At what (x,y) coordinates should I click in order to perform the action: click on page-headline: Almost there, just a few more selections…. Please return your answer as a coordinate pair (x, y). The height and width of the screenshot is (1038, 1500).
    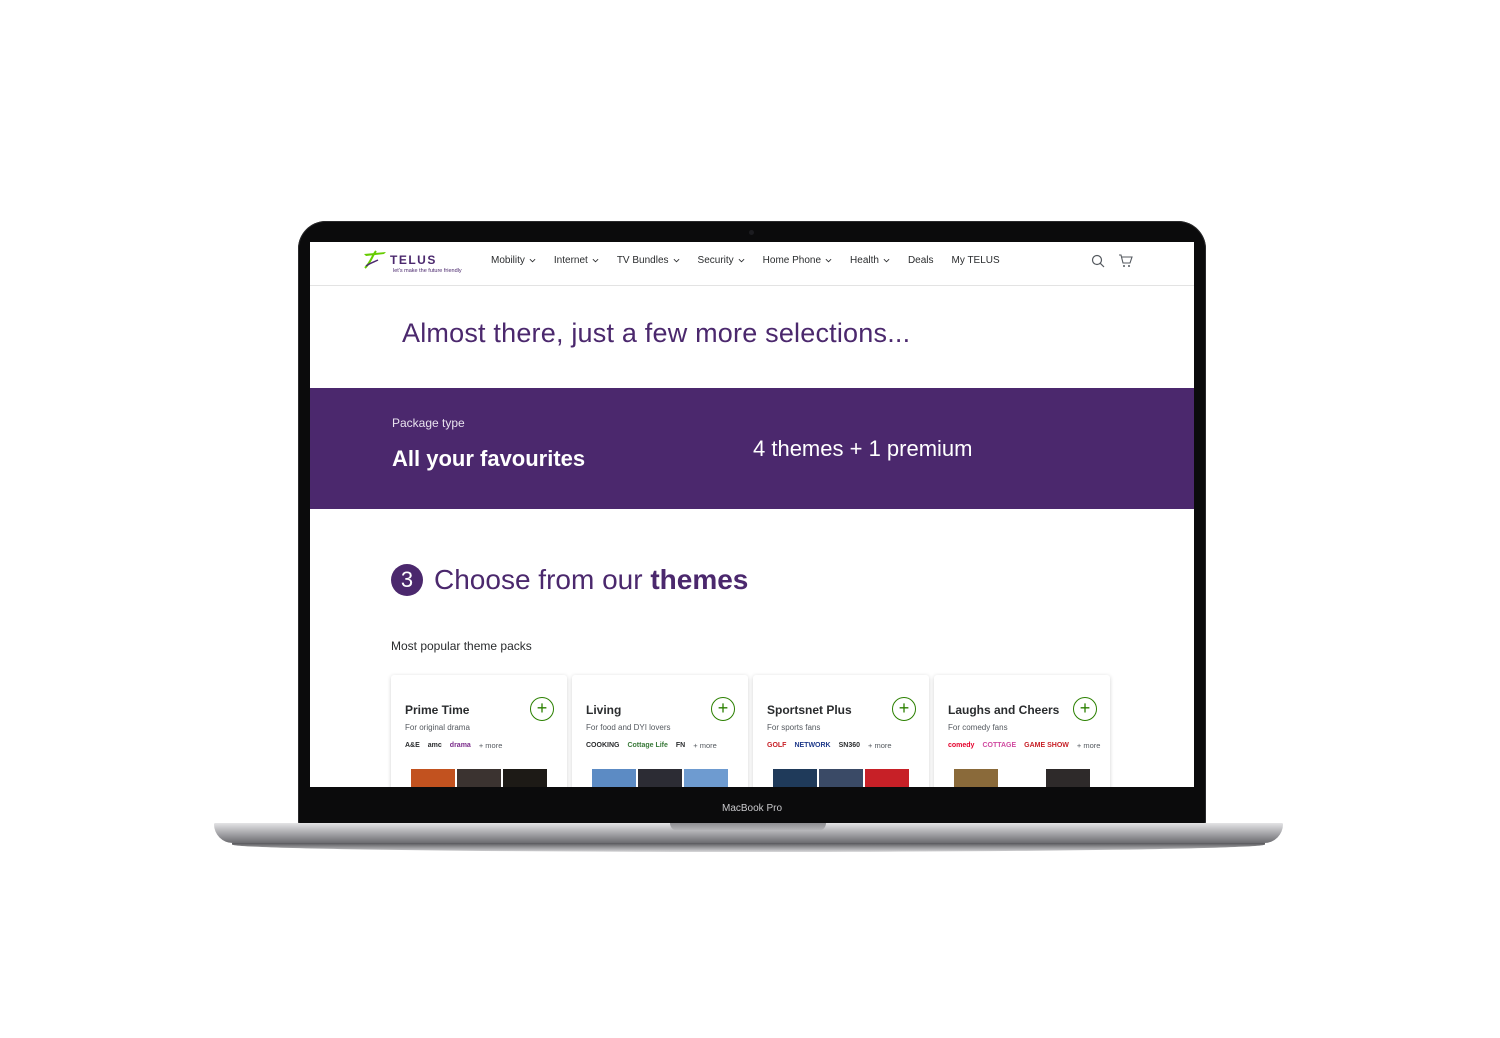
    Looking at the image, I should click on (656, 333).